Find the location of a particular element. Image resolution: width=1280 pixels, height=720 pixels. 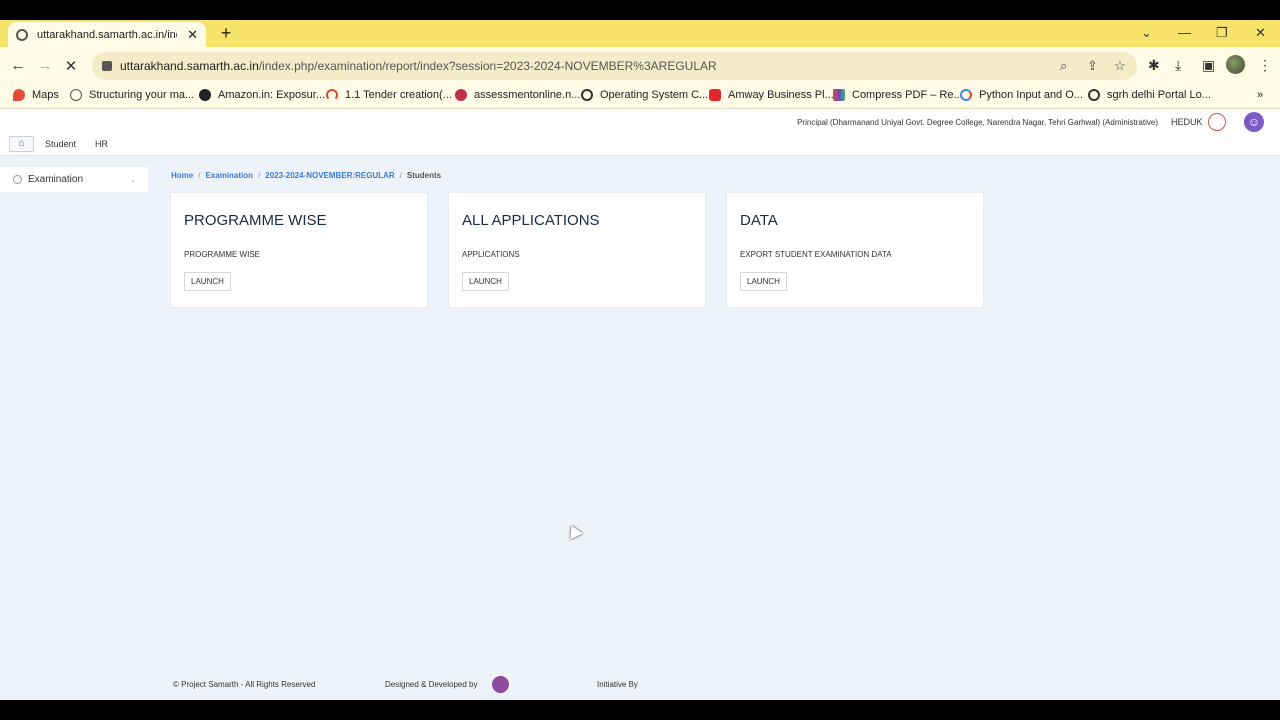

browser-tab: uttarakhand.samarth.ac.in/index ✕ is located at coordinates (107, 34).